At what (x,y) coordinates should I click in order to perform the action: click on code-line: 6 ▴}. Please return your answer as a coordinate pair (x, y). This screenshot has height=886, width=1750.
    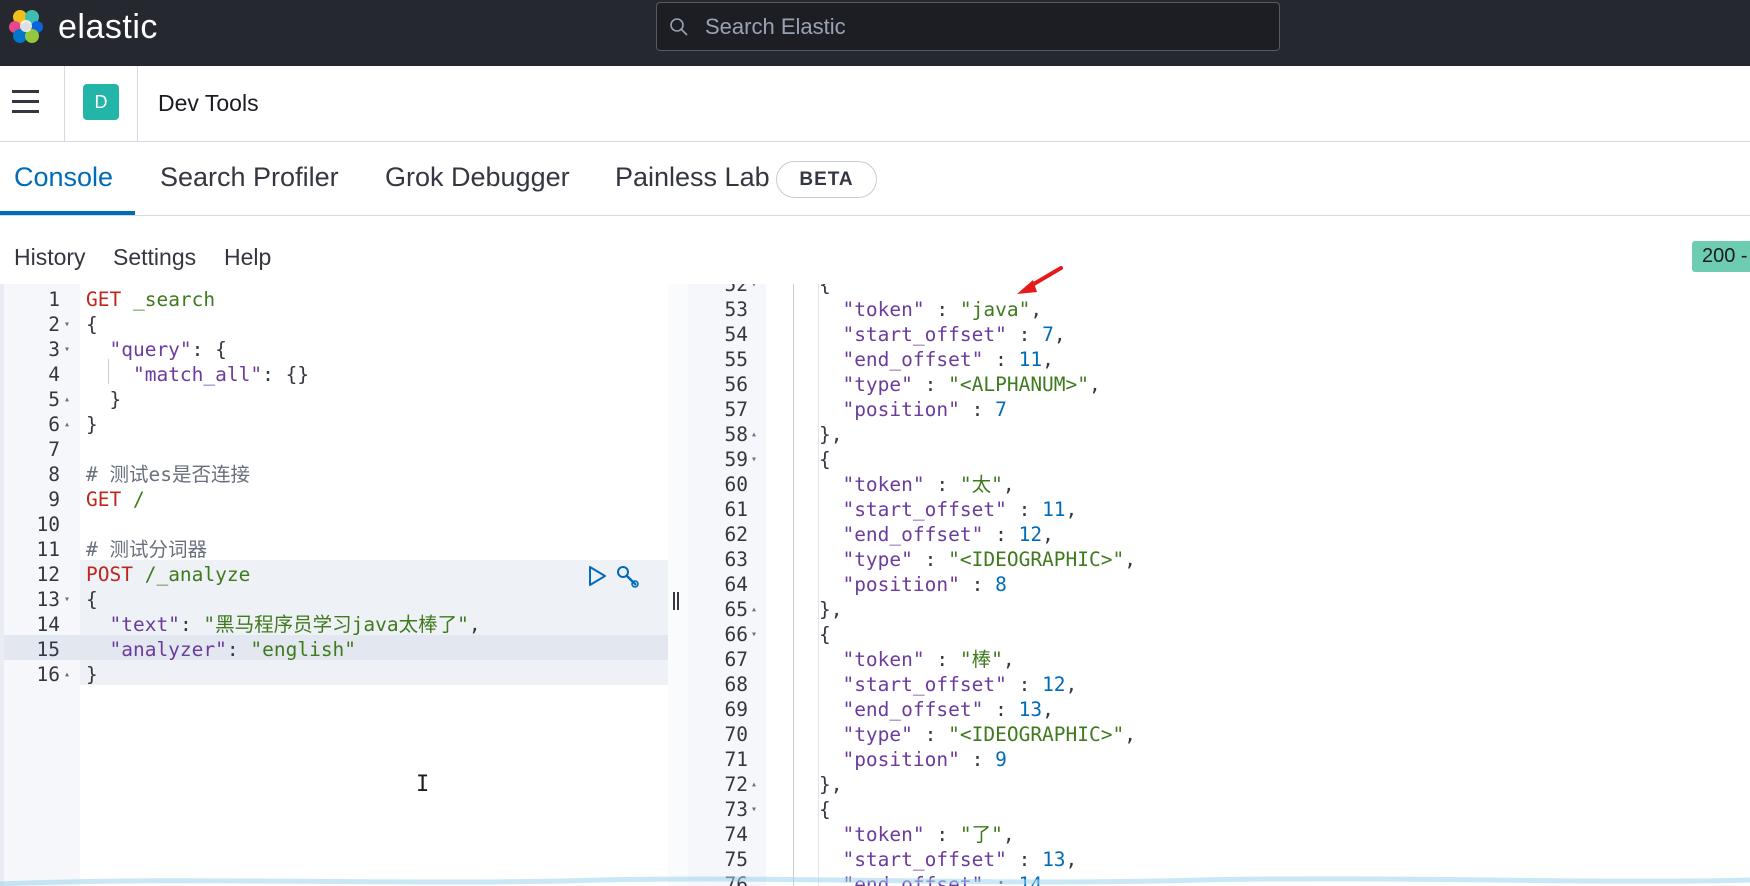
    Looking at the image, I should click on (334, 424).